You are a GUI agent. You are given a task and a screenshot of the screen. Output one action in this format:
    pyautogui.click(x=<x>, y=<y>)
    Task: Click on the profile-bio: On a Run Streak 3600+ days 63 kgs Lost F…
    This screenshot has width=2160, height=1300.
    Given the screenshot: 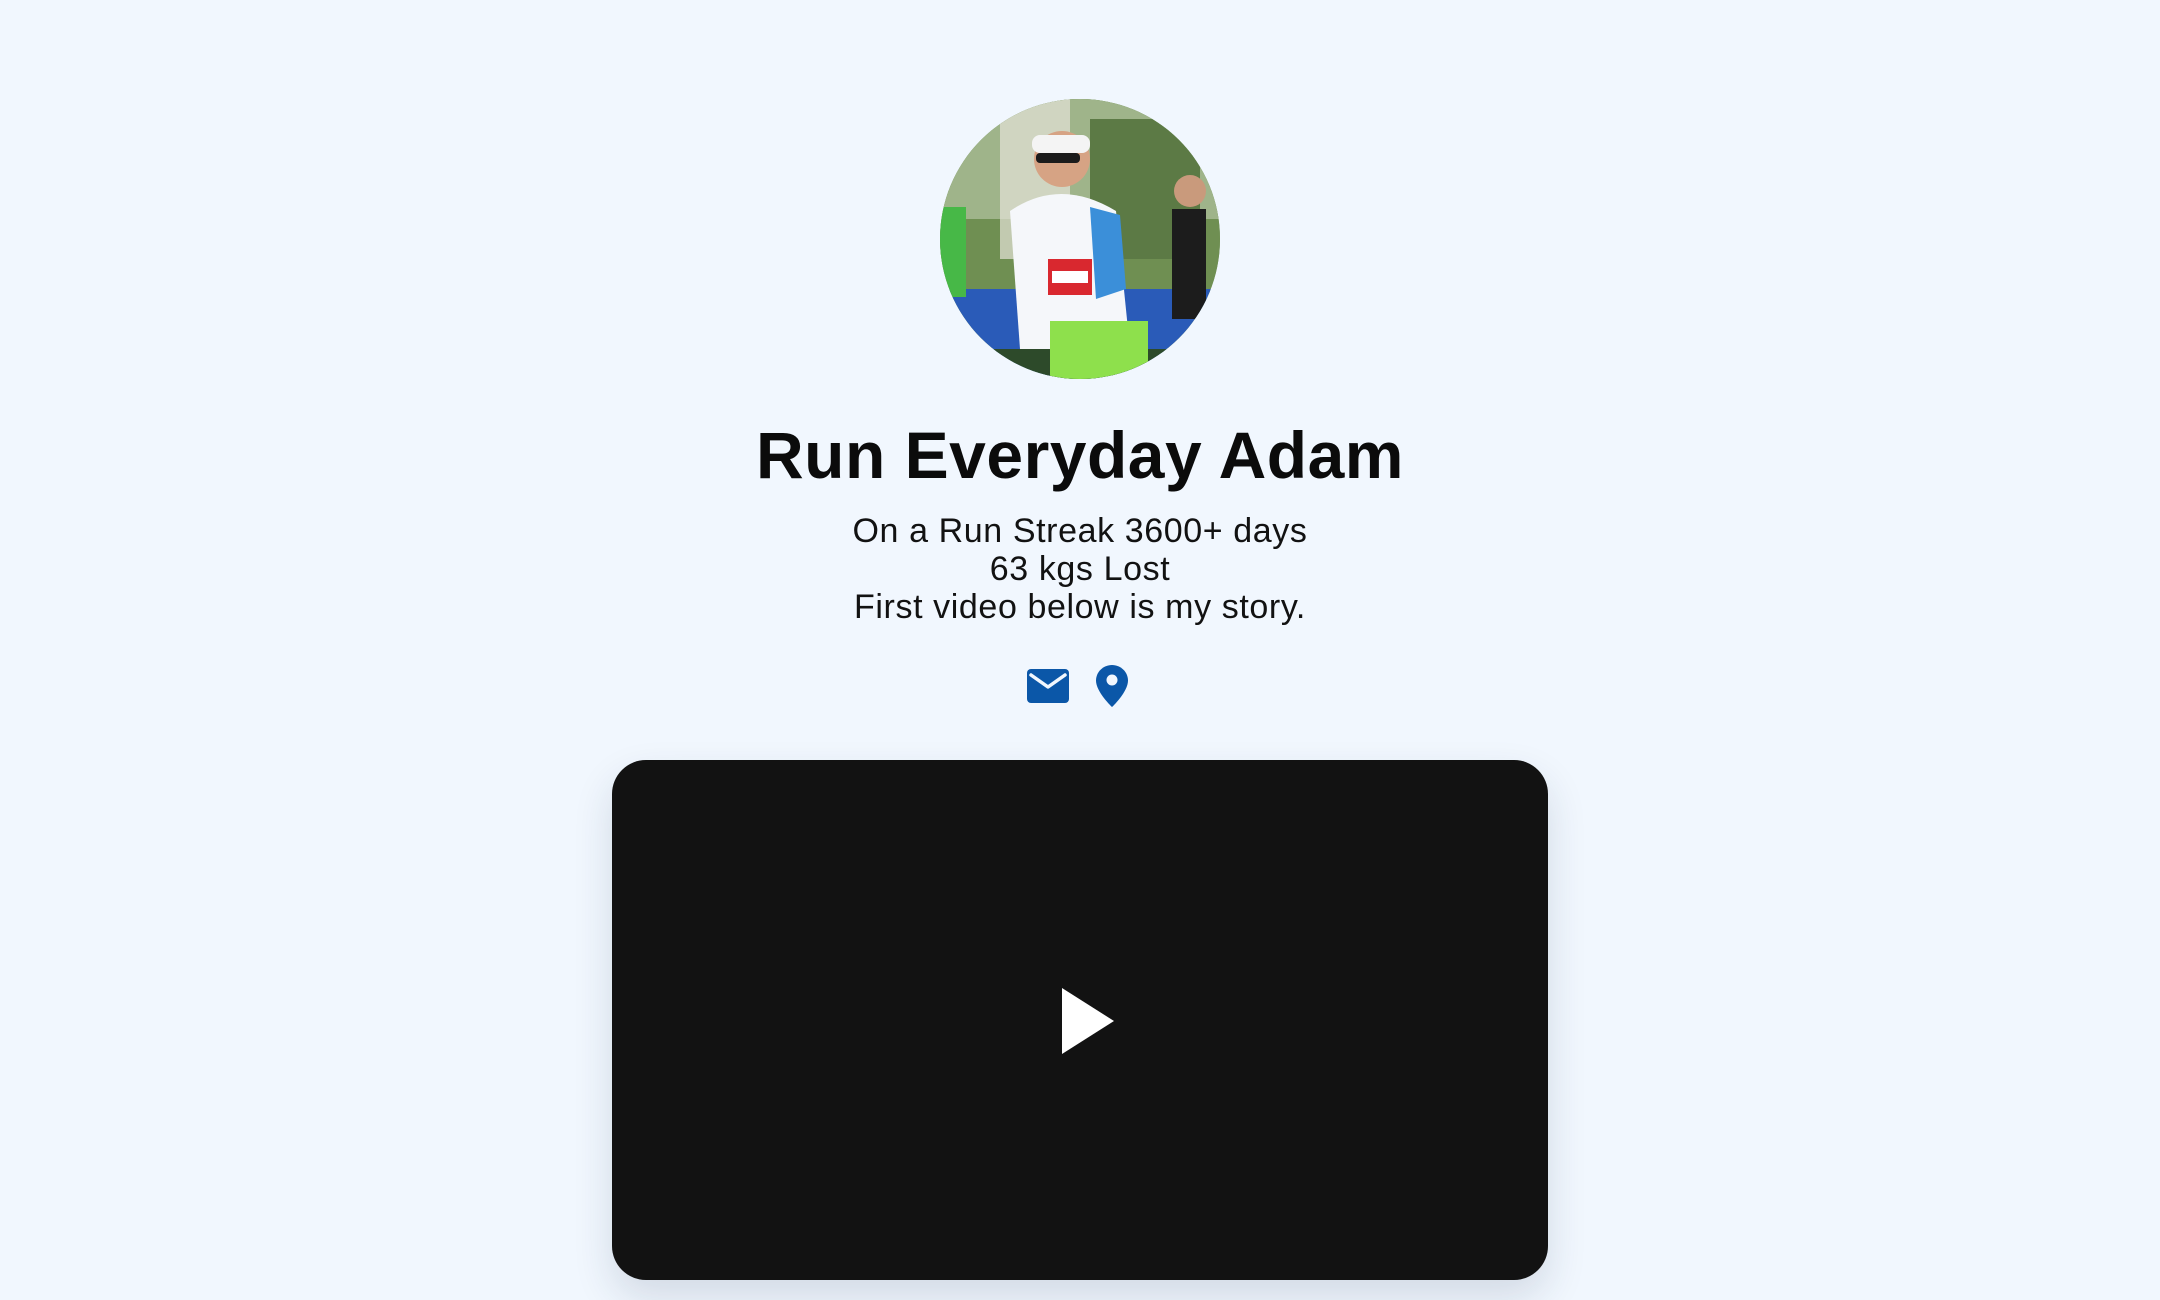 What is the action you would take?
    pyautogui.click(x=1080, y=569)
    